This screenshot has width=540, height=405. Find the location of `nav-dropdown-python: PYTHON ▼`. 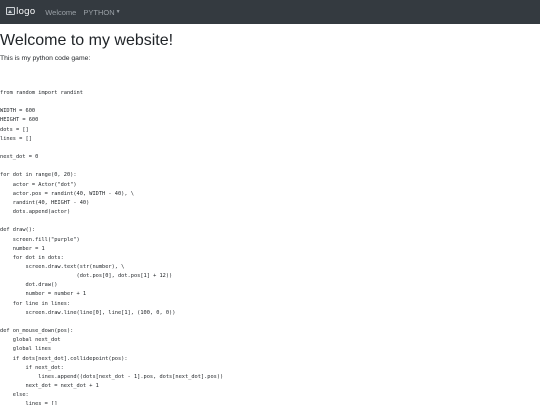

nav-dropdown-python: PYTHON ▼ is located at coordinates (101, 12).